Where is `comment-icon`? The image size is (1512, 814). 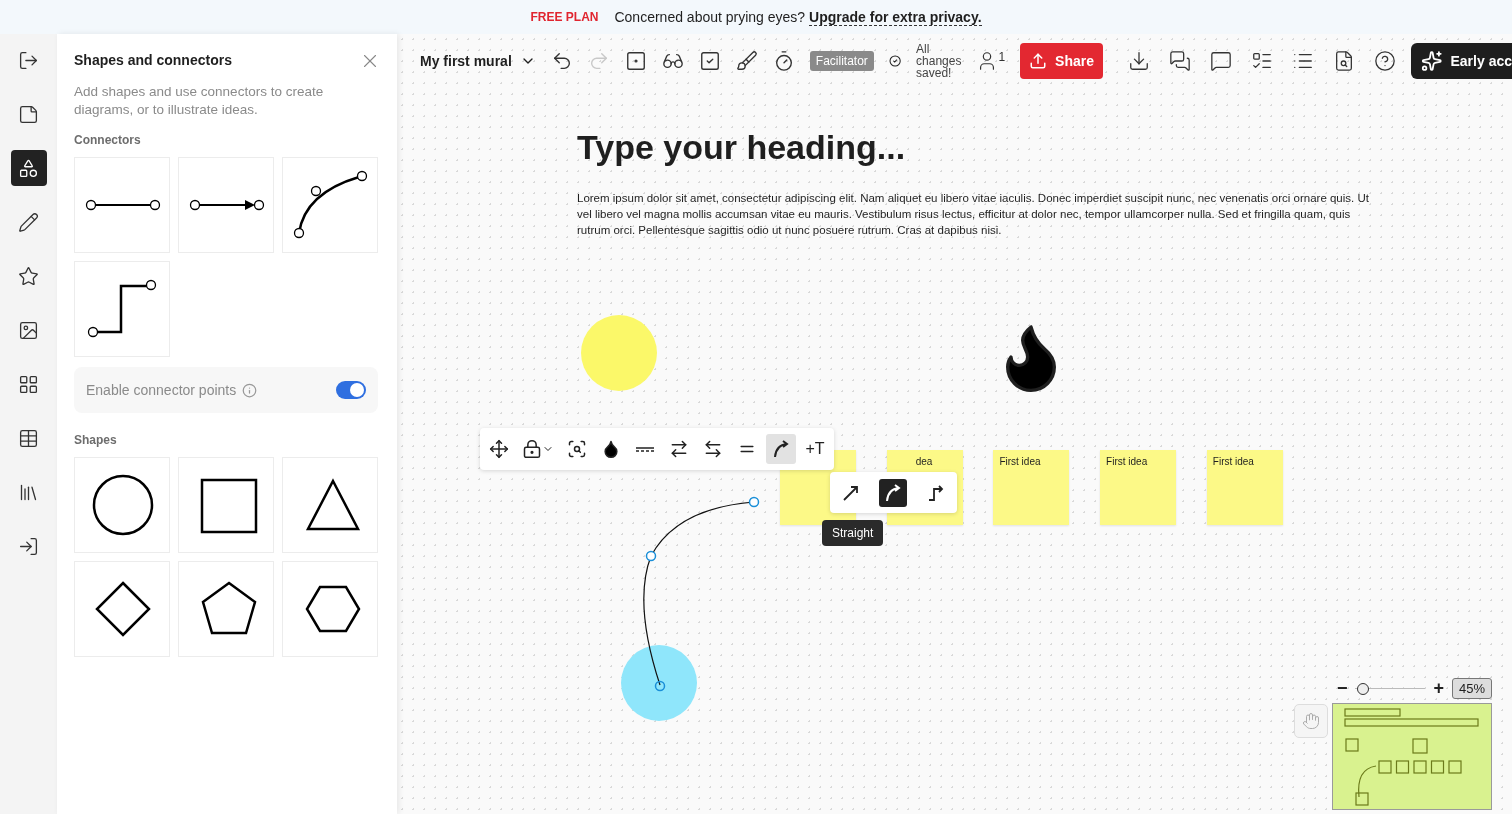 comment-icon is located at coordinates (1221, 61).